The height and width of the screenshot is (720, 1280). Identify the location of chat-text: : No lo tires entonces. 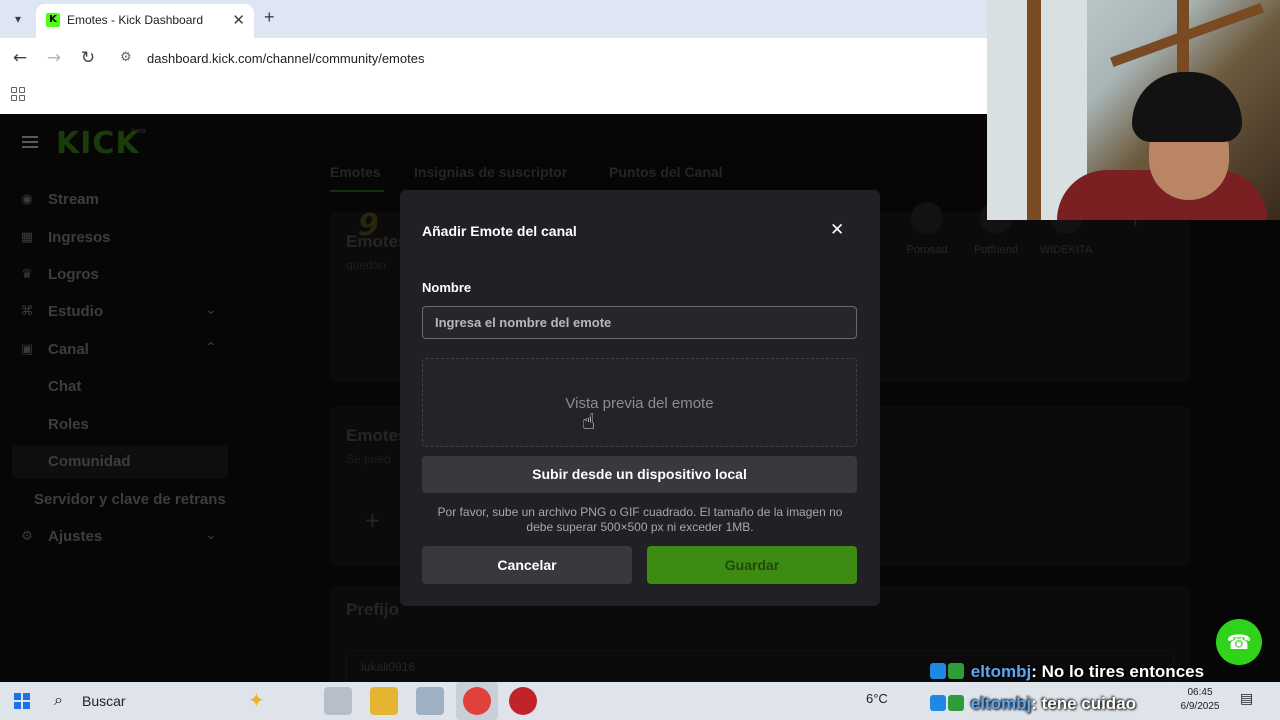
(1118, 671).